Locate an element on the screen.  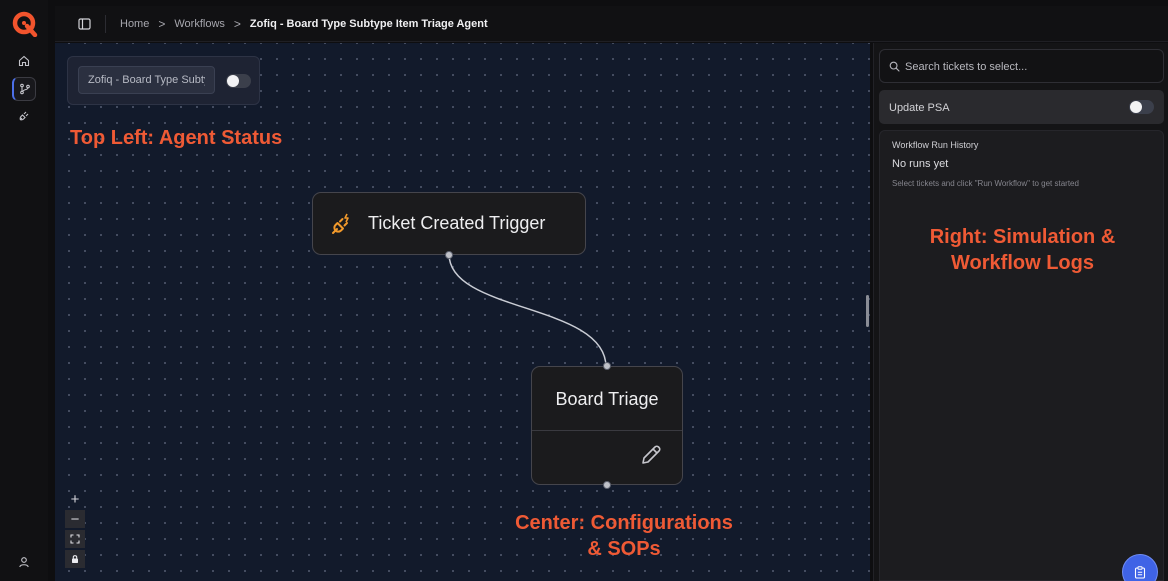
user-icon is located at coordinates (24, 562).